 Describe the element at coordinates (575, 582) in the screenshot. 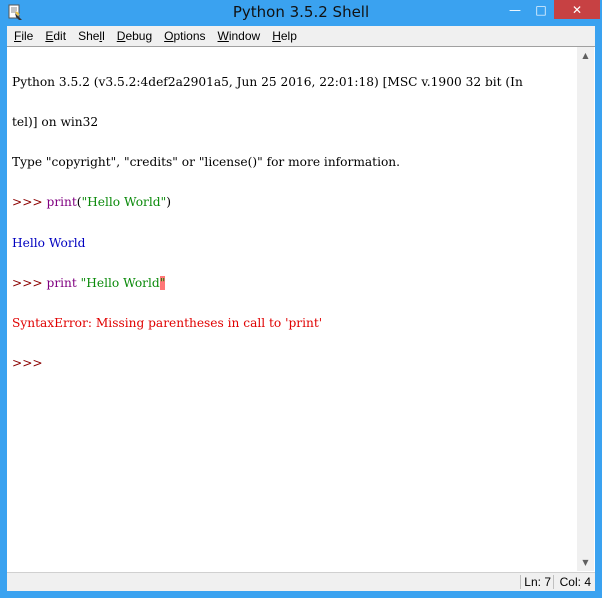

I see `column-number-indicator: Col: 4` at that location.